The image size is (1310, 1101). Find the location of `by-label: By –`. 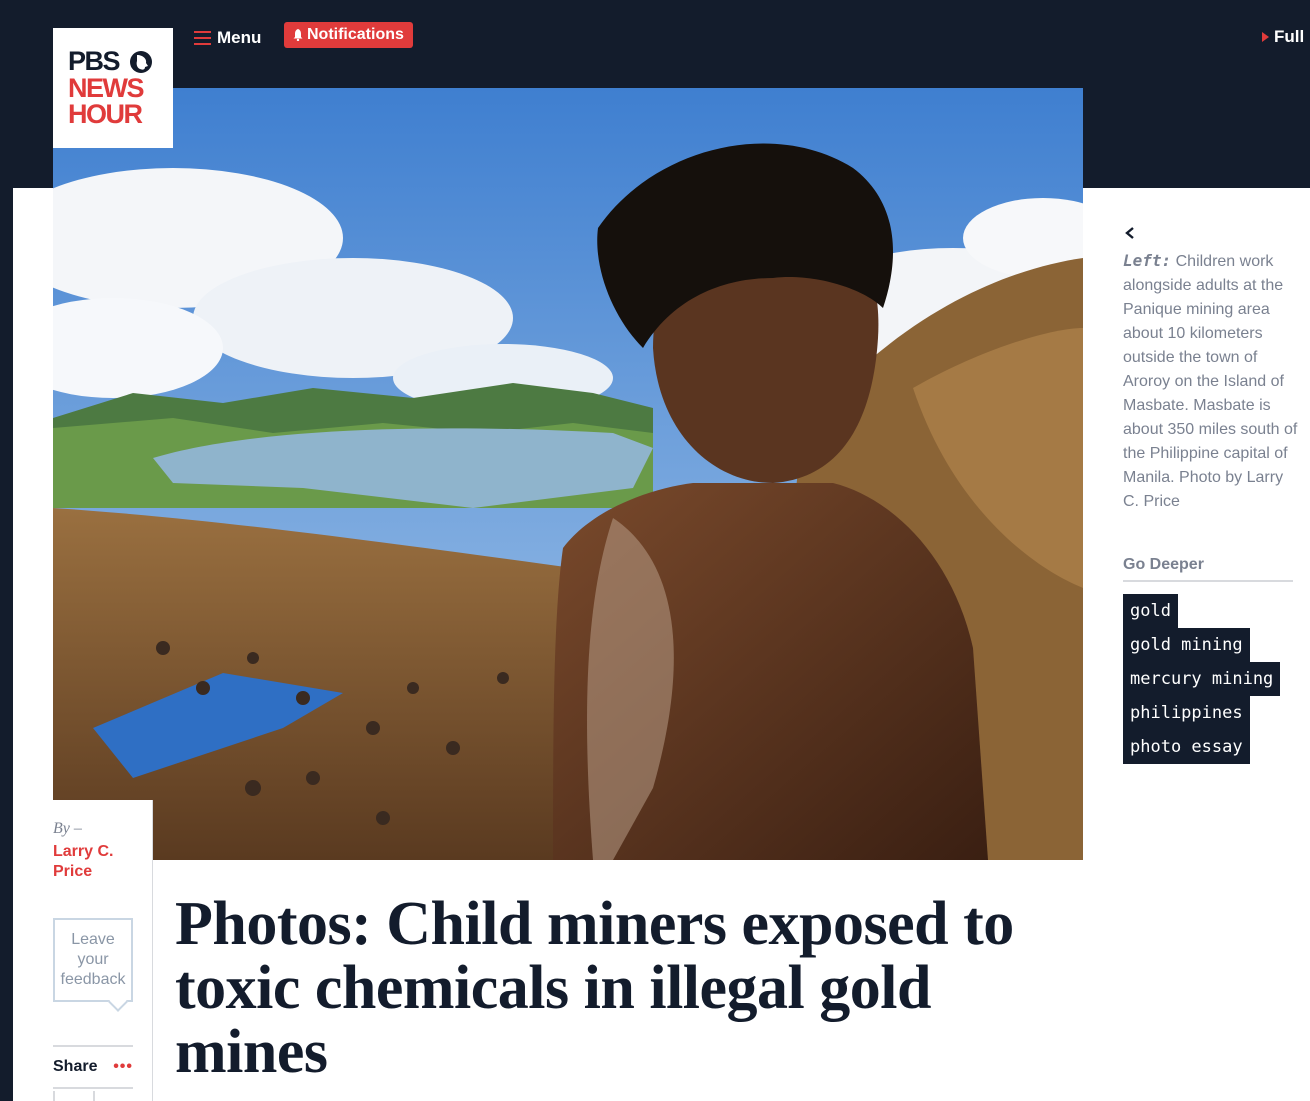

by-label: By – is located at coordinates (67, 828).